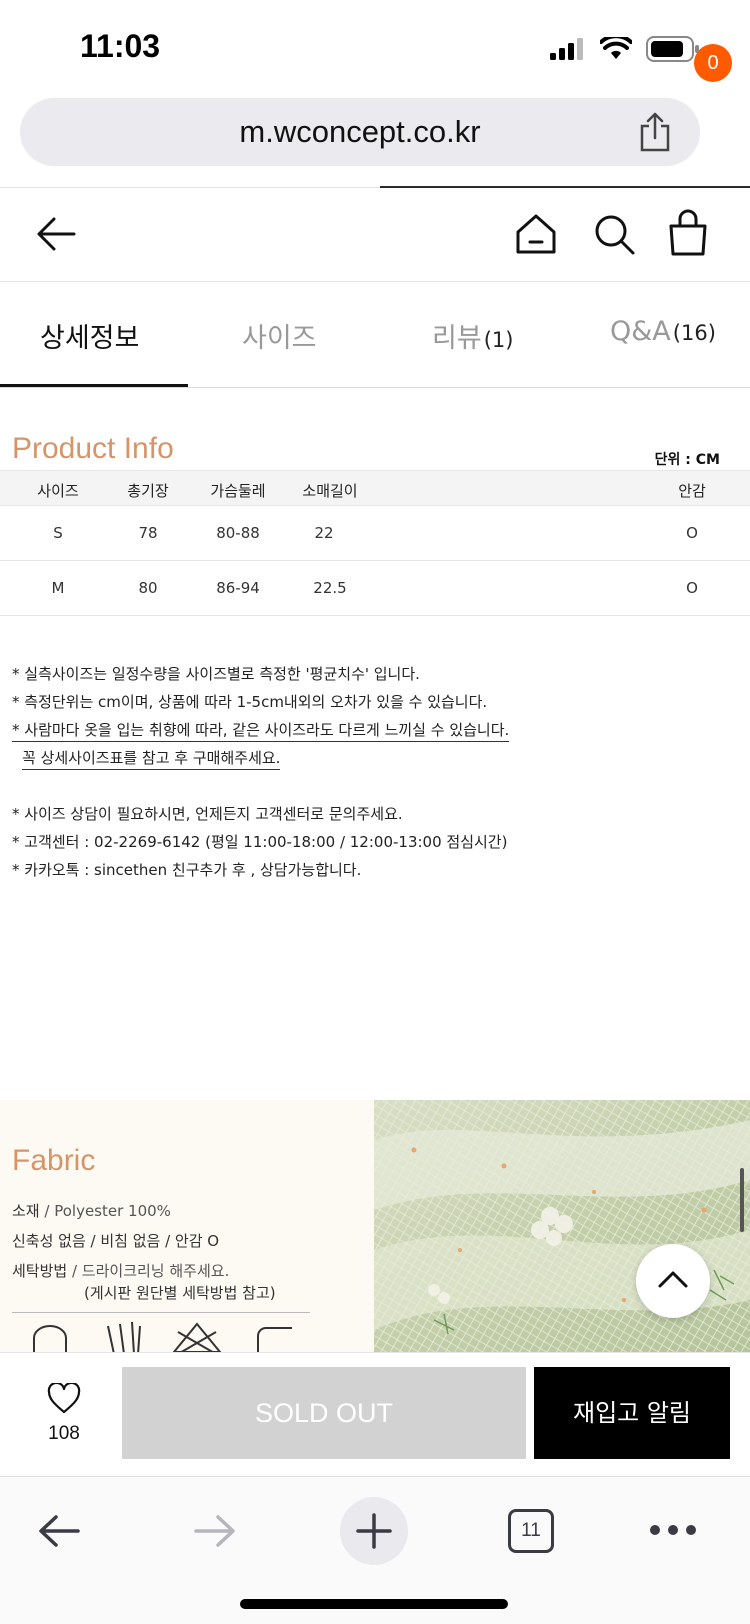 The width and height of the screenshot is (750, 1624). I want to click on status-time: 11:03, so click(120, 46).